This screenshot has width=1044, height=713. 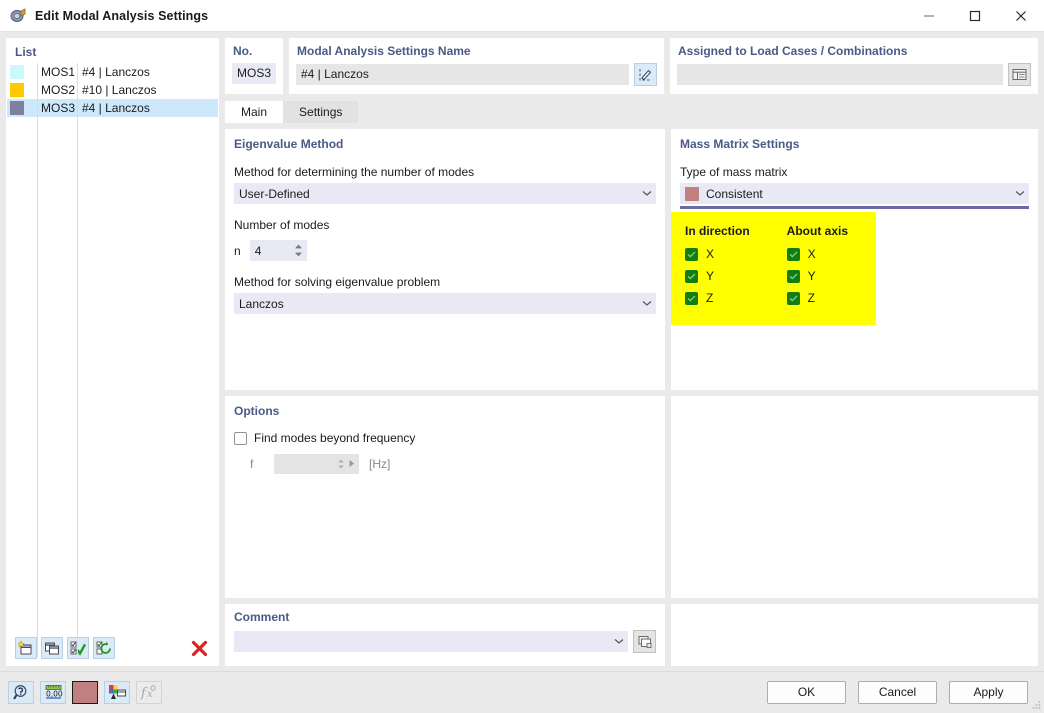 I want to click on ok-button: OK, so click(x=806, y=692).